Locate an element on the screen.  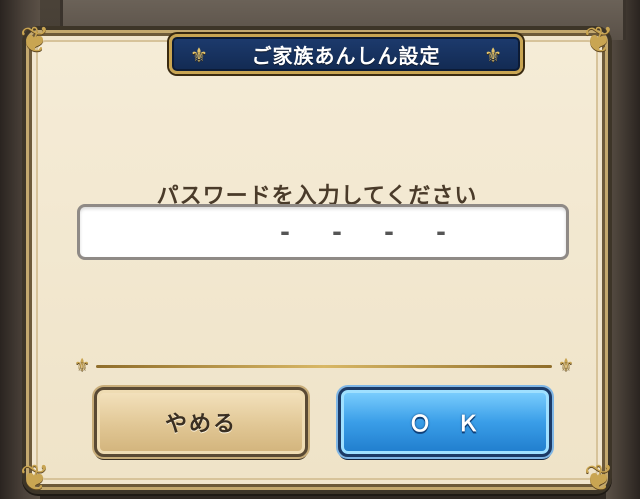
dialog-title: ご家族あんしん設定 is located at coordinates (346, 55).